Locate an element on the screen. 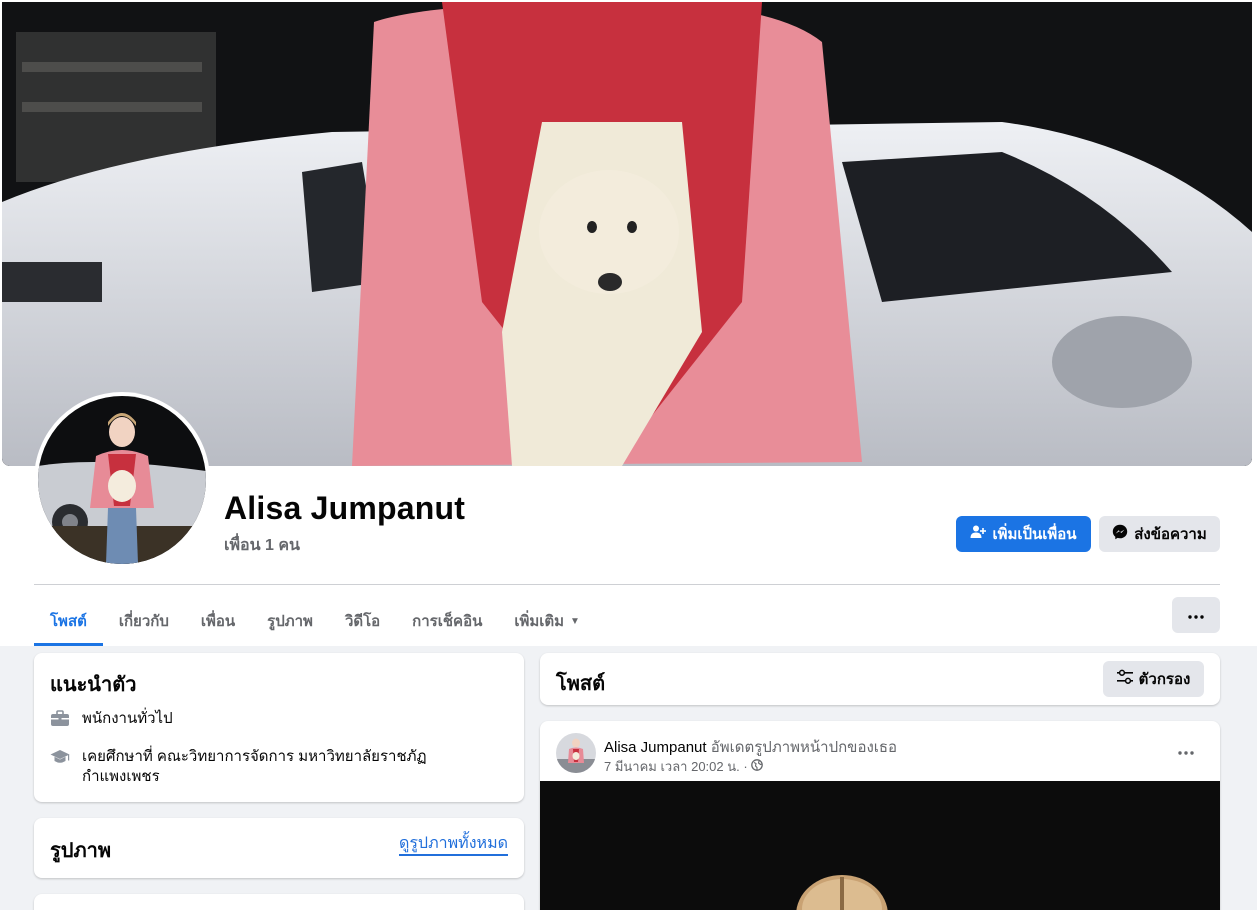 This screenshot has width=1257, height=910. post-timestamp: 7 มีนาคม เวลา 20:02 น. · is located at coordinates (676, 766).